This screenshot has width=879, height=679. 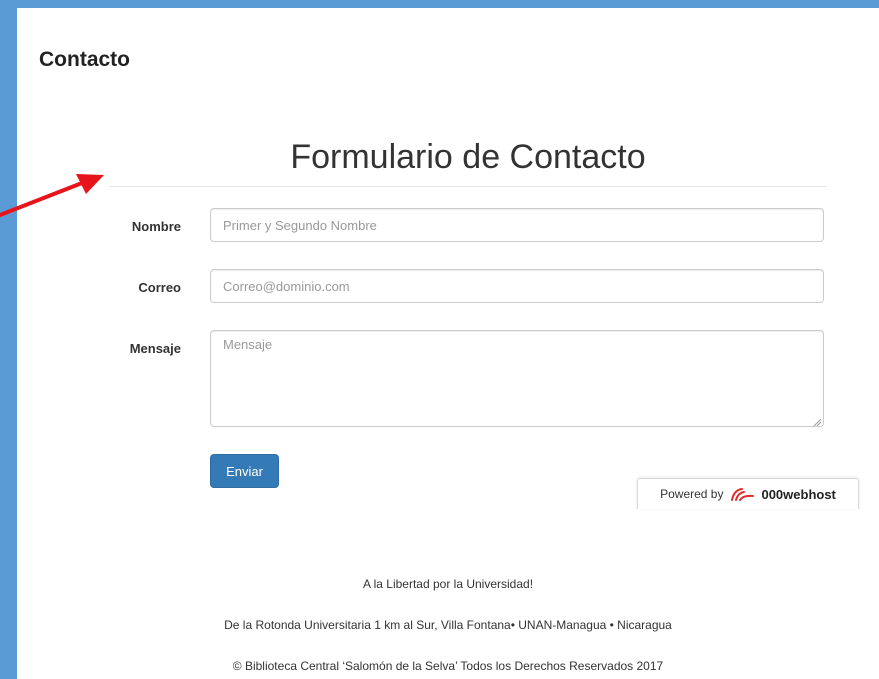 What do you see at coordinates (52, 195) in the screenshot?
I see `annotation-arrow-icon` at bounding box center [52, 195].